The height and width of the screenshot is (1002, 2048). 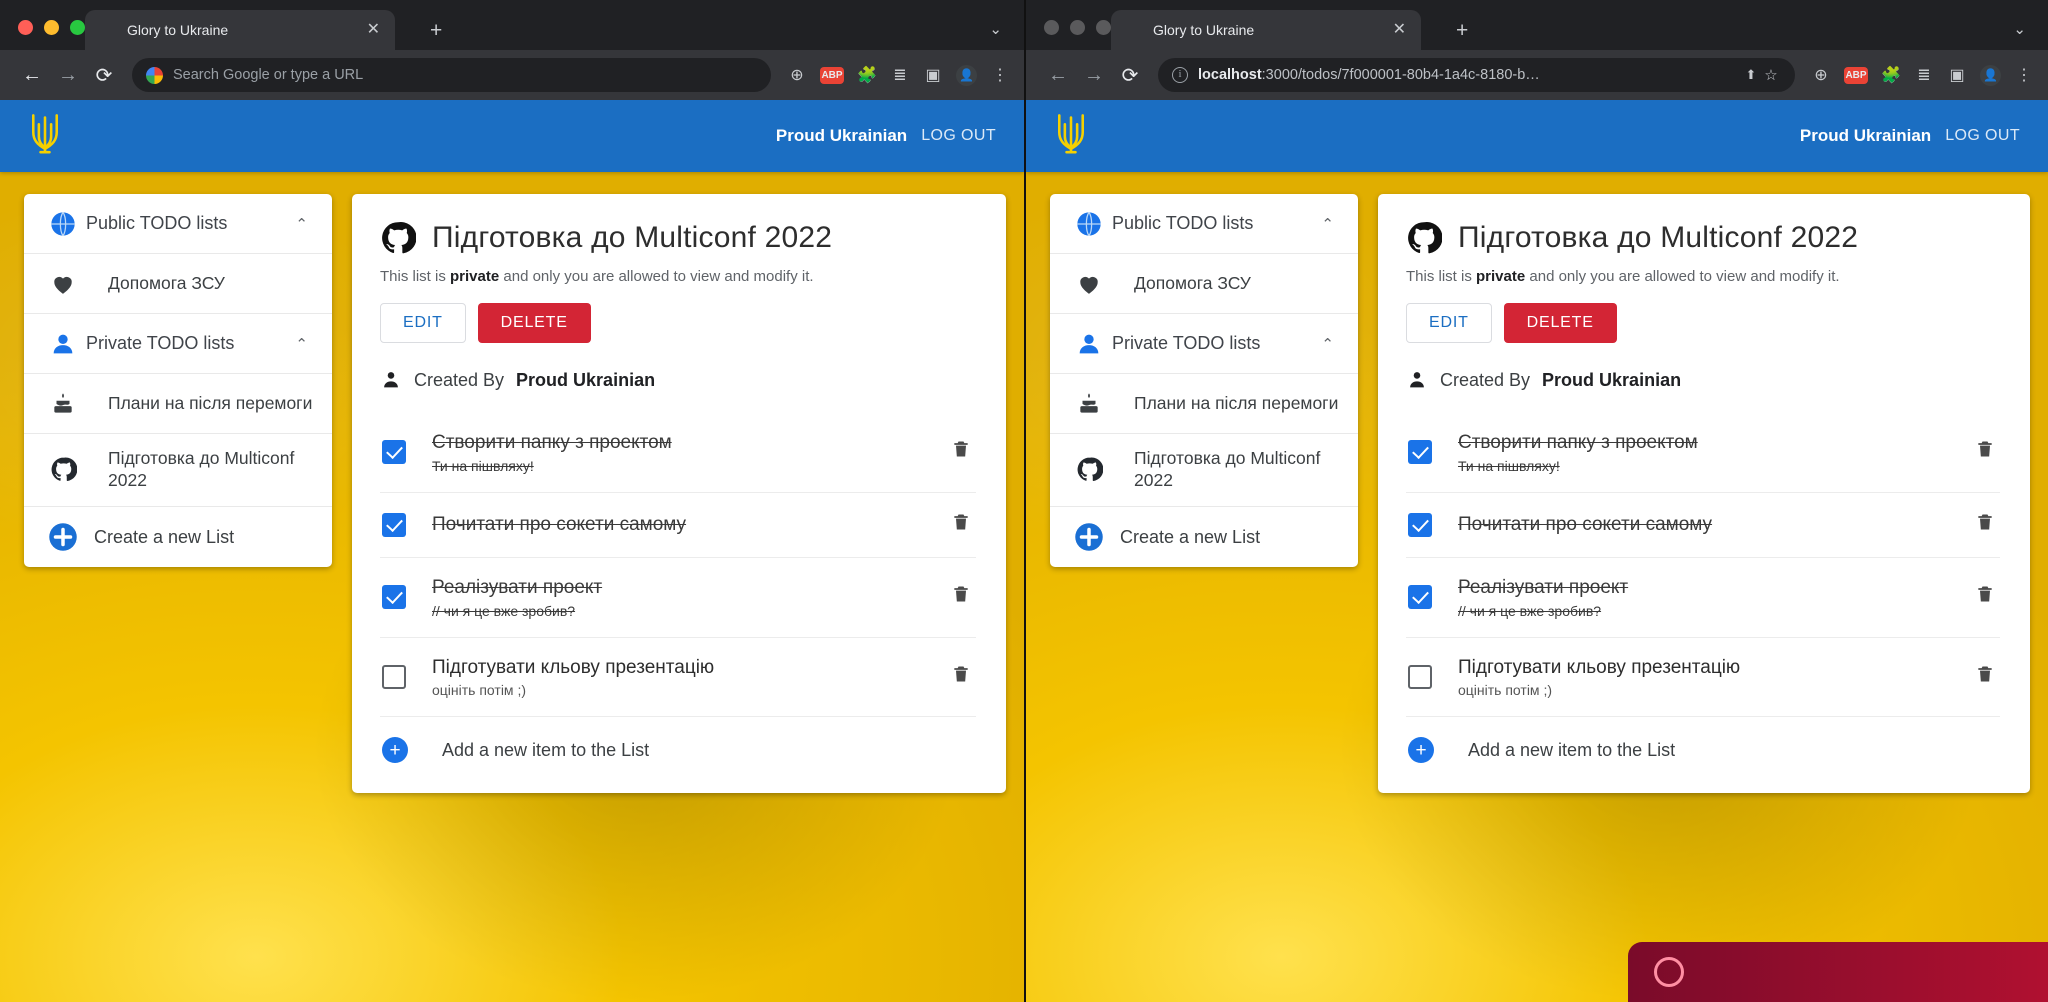 I want to click on site-info-icon: i, so click(x=1180, y=75).